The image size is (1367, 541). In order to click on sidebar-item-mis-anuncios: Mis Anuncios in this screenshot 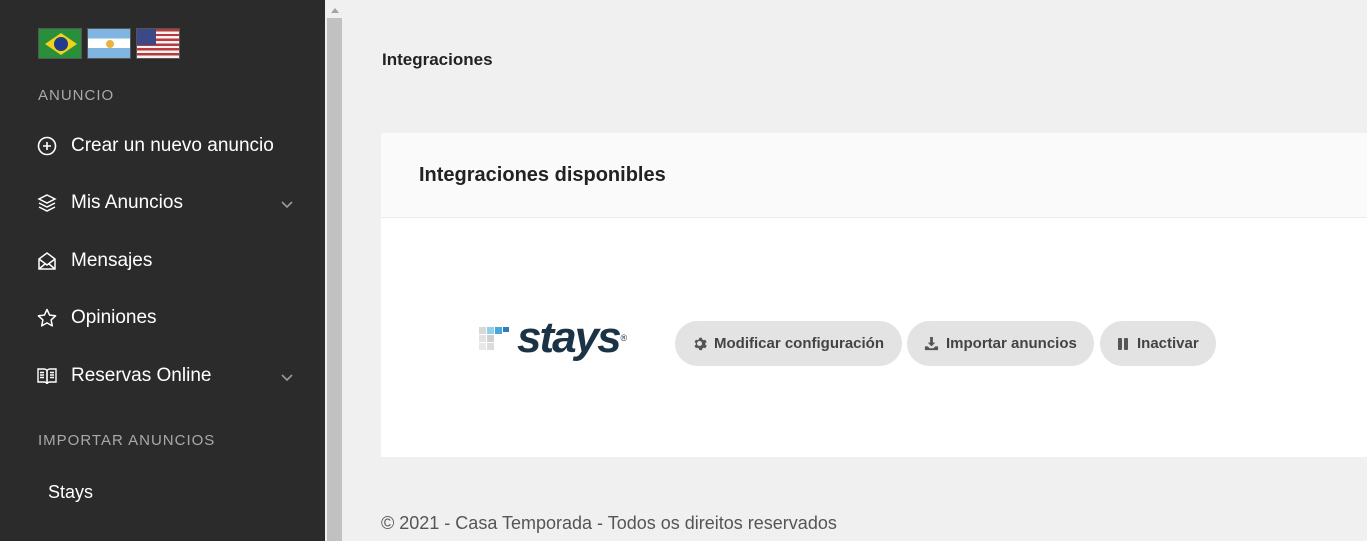, I will do `click(166, 203)`.